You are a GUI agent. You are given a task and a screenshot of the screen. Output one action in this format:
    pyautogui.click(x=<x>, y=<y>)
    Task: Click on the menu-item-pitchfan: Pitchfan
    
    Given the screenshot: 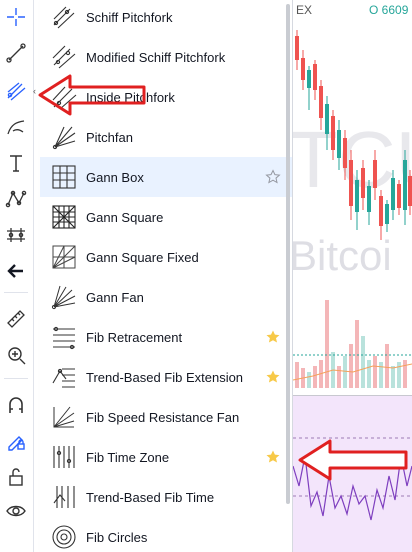 What is the action you would take?
    pyautogui.click(x=166, y=137)
    